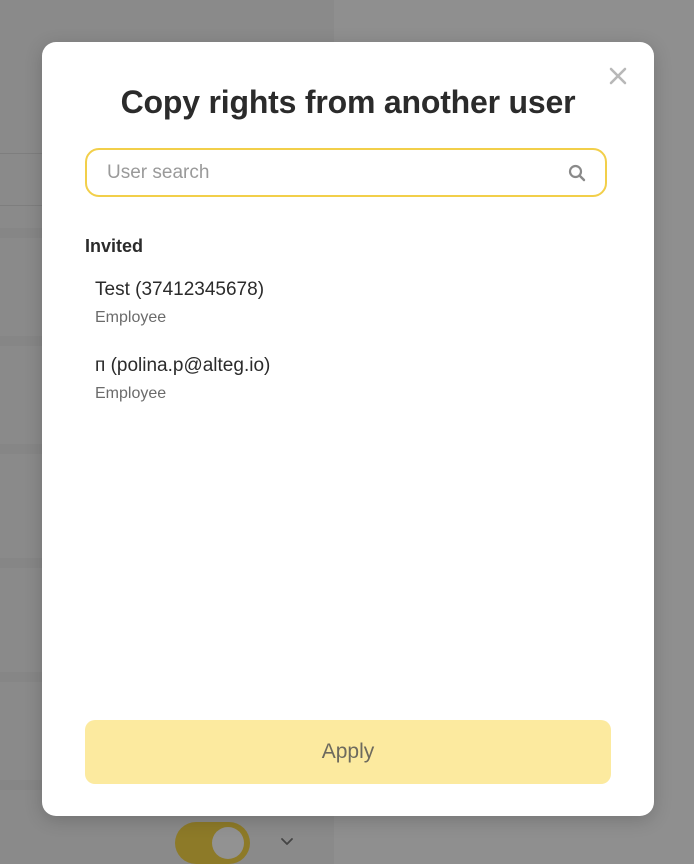 Image resolution: width=694 pixels, height=864 pixels. Describe the element at coordinates (180, 289) in the screenshot. I see `user-name: Test (37412345678)` at that location.